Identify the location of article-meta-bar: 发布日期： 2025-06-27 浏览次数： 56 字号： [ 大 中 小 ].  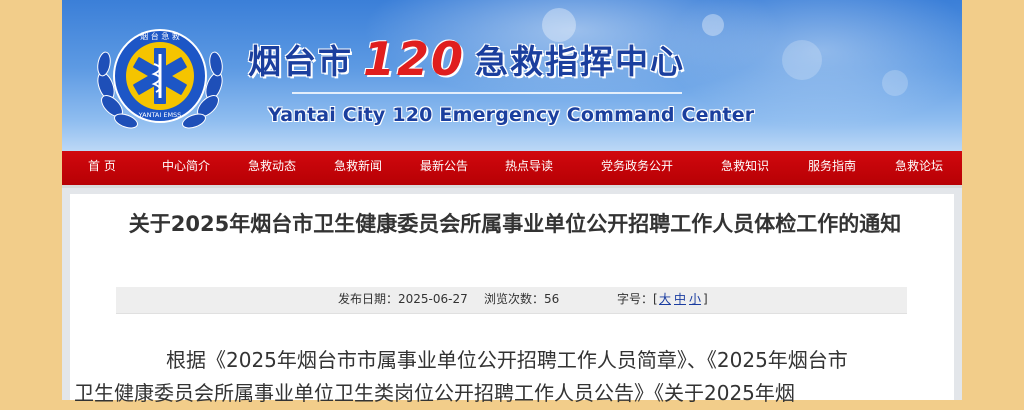
(511, 300).